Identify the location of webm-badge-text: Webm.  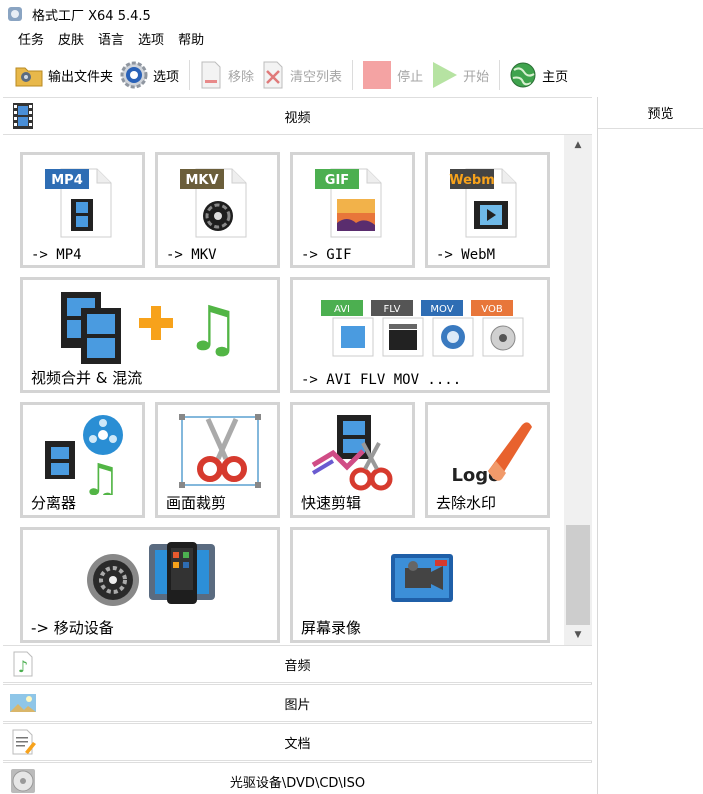
(472, 180).